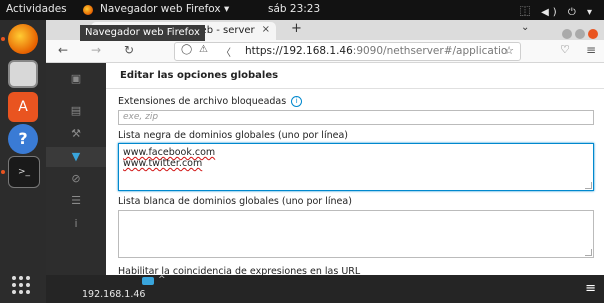 Image resolution: width=604 pixels, height=303 pixels. What do you see at coordinates (356, 117) in the screenshot?
I see `blocked-extensions-input: exe, zip` at bounding box center [356, 117].